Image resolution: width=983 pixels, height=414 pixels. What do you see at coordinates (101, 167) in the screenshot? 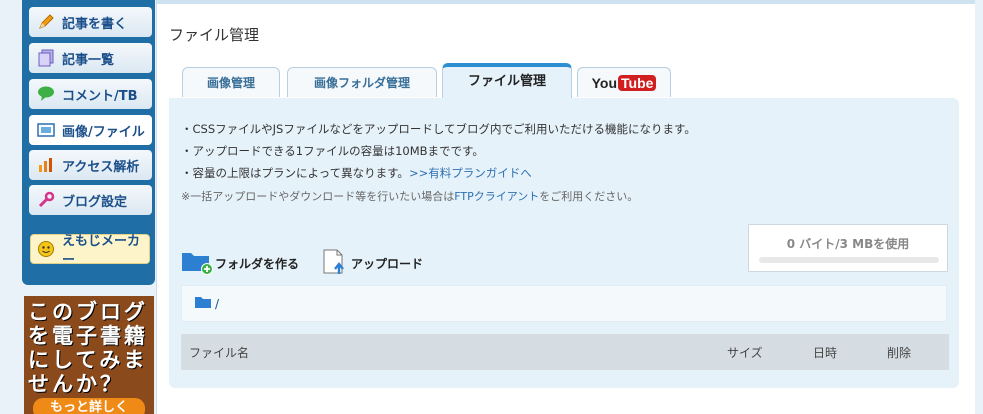
I see `sidebar-item-label: アクセス解析` at bounding box center [101, 167].